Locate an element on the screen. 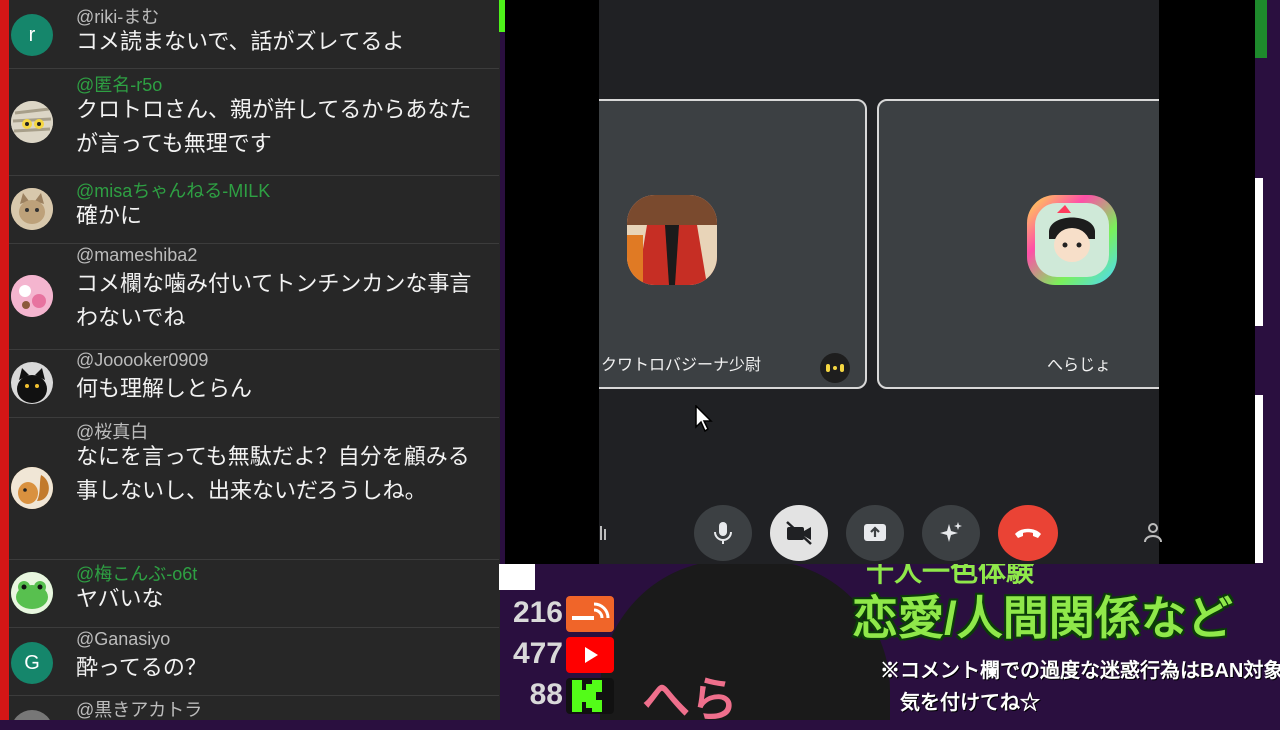 This screenshot has height=730, width=1280. white-box is located at coordinates (517, 577).